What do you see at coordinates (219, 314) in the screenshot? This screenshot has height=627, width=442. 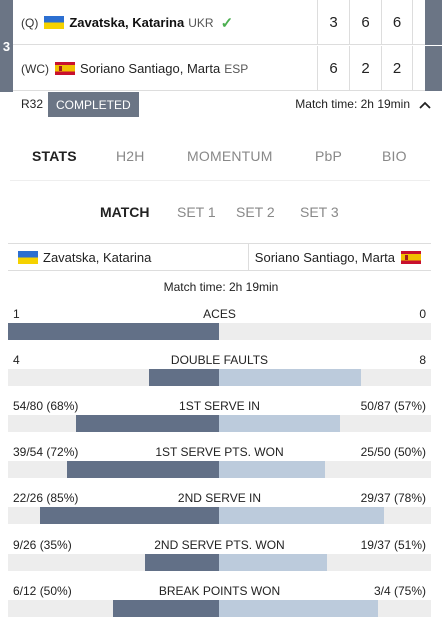 I see `stat-label: ACES` at bounding box center [219, 314].